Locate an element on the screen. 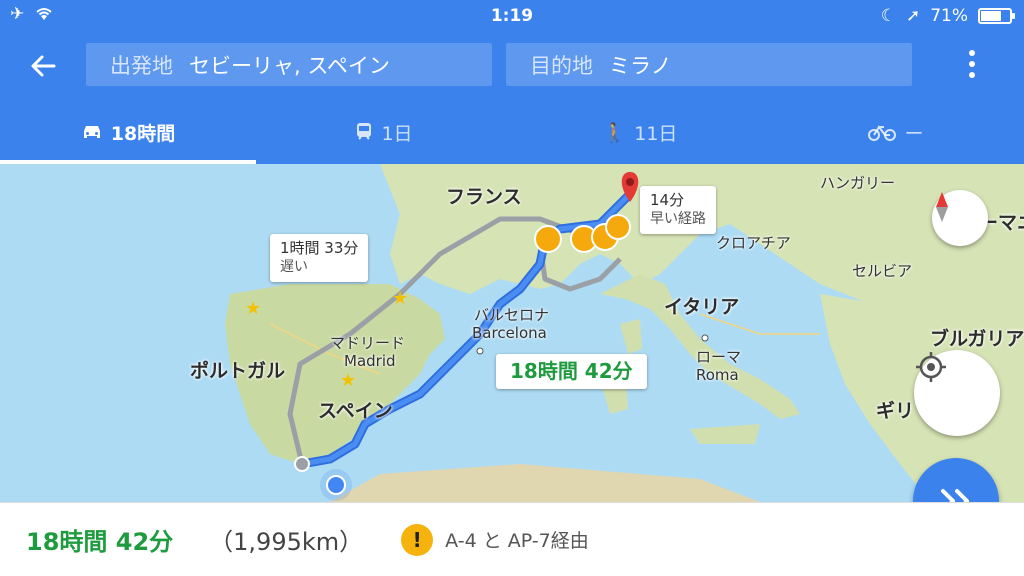 This screenshot has width=1024, height=576. route-summary-bar: 18時間 42分 （1,995km） ! A-4 と AP-7経由 is located at coordinates (512, 539).